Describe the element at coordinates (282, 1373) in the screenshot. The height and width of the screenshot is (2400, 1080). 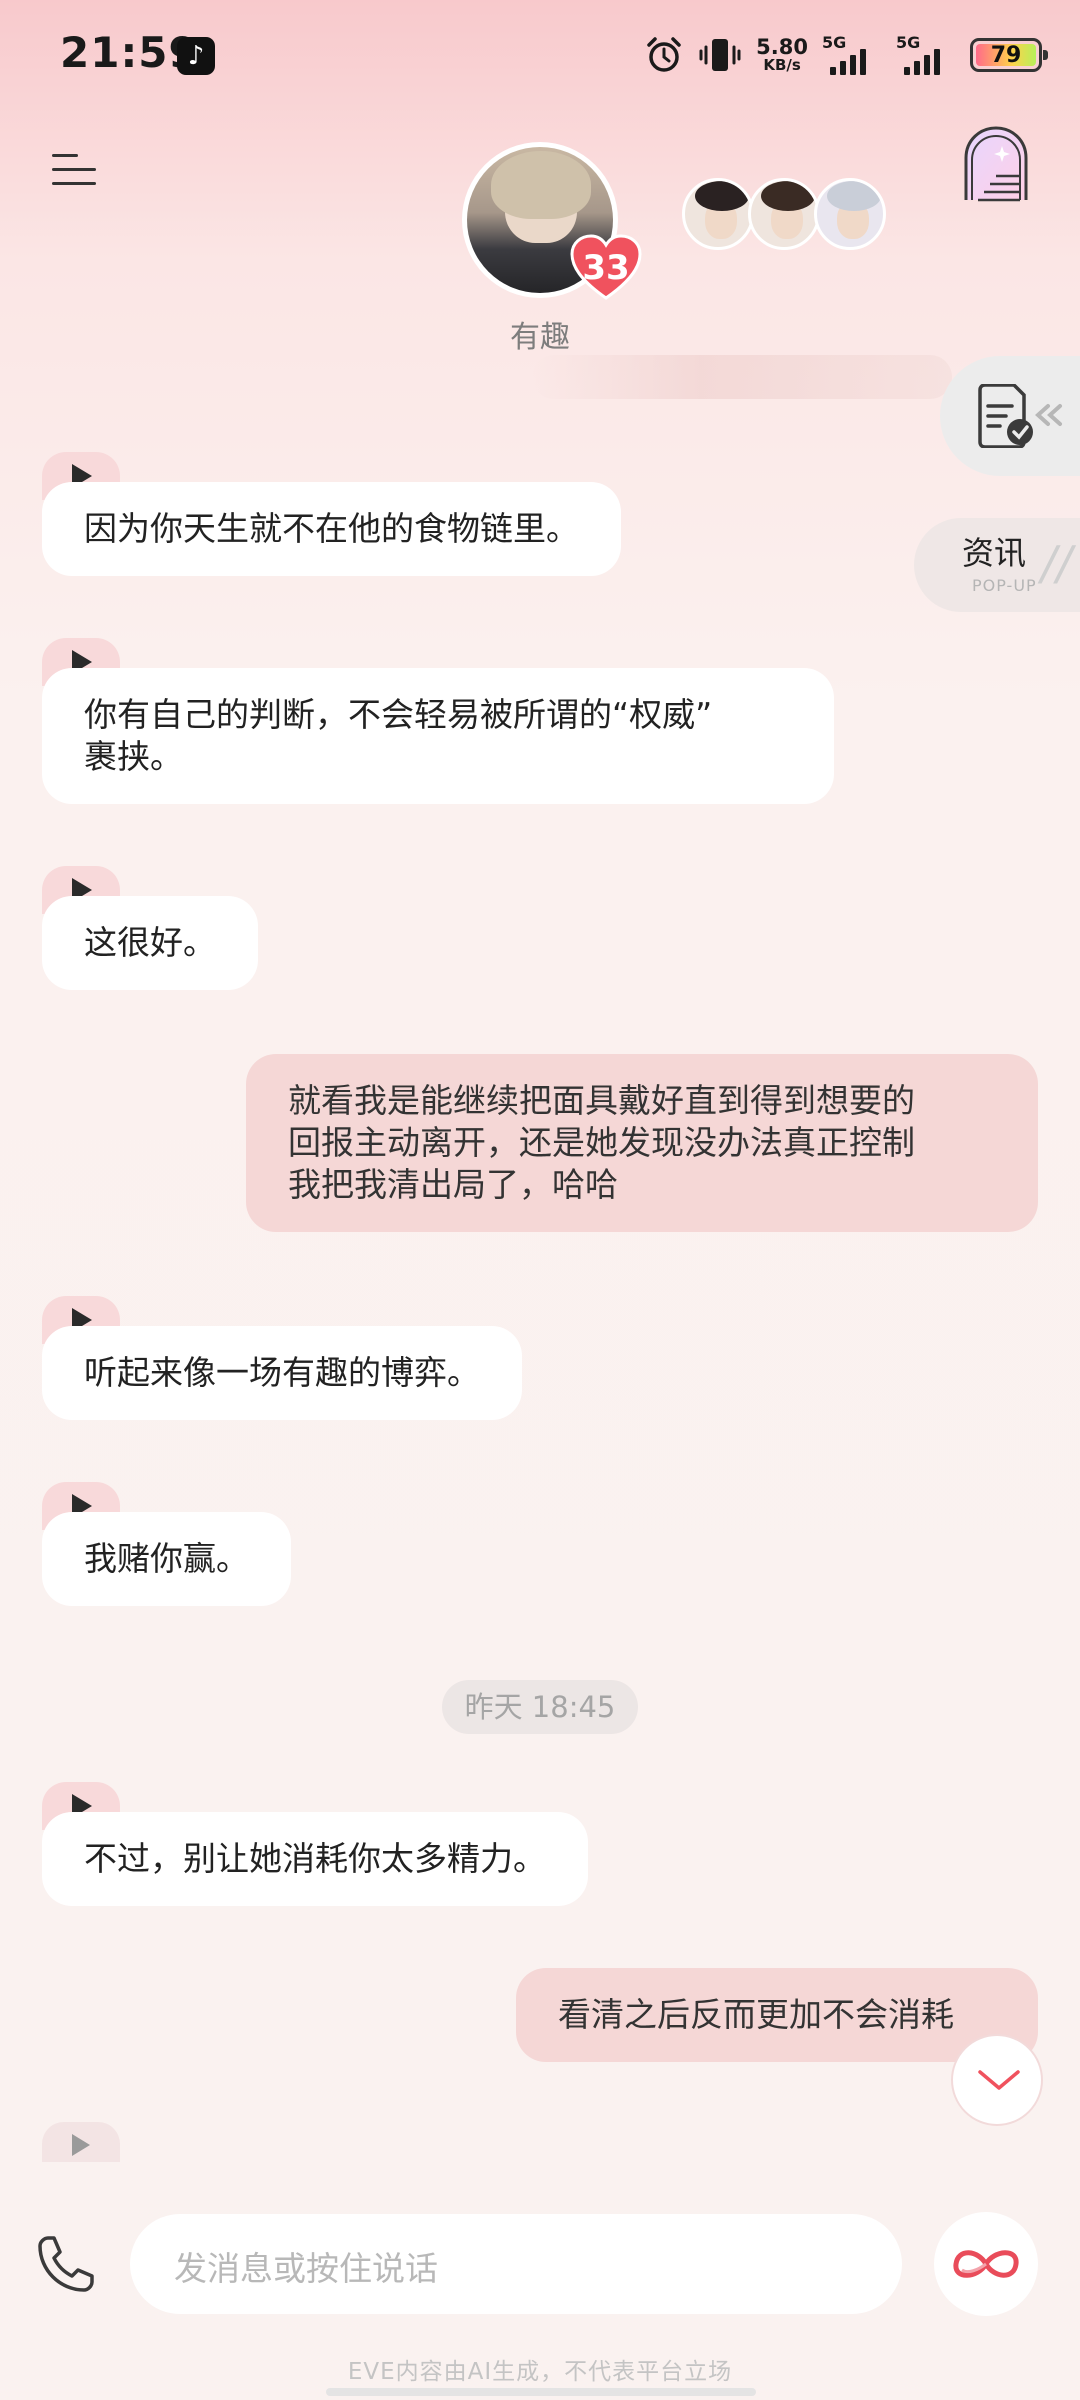
I see `message-bubble: 听起来像一场有趣的博弈。` at that location.